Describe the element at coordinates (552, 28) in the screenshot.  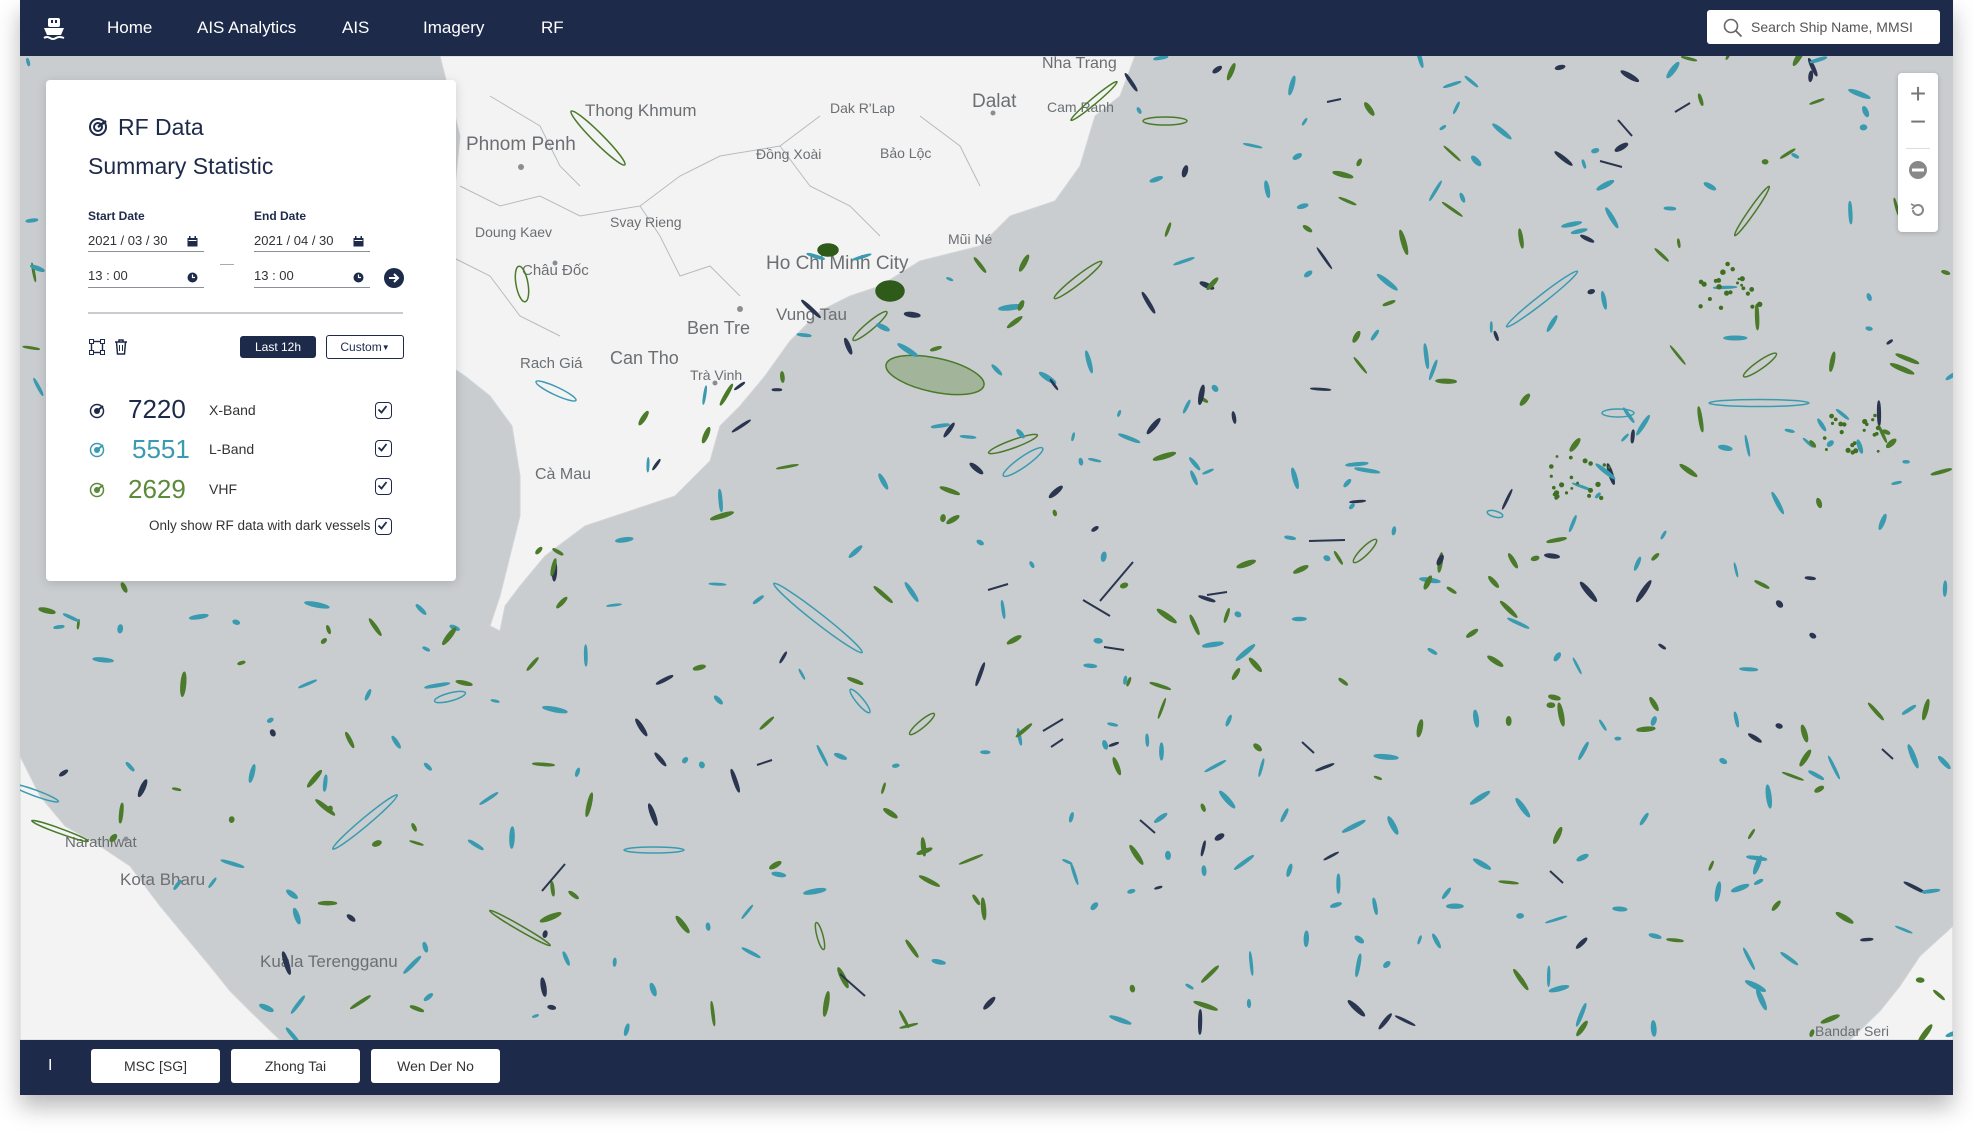
I see `nav-rf: RF` at that location.